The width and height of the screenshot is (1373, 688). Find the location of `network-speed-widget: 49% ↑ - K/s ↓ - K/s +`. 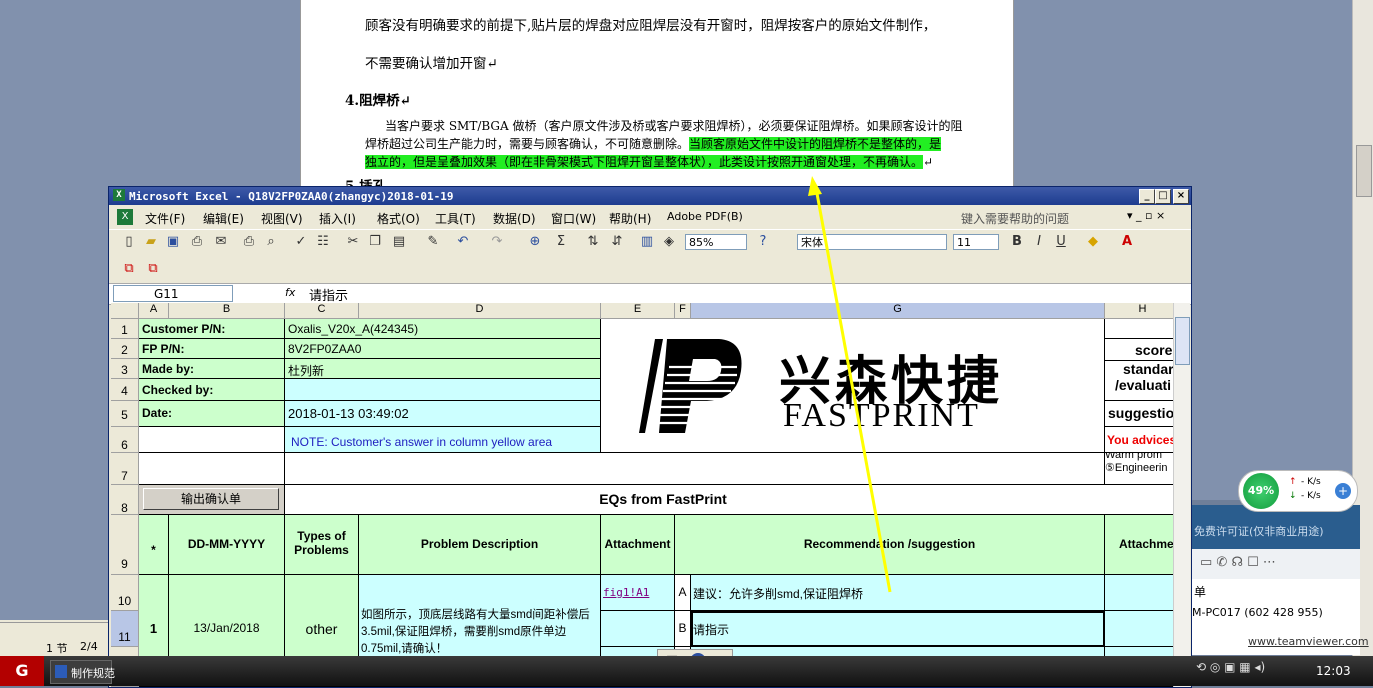

network-speed-widget: 49% ↑ - K/s ↓ - K/s + is located at coordinates (1298, 491).